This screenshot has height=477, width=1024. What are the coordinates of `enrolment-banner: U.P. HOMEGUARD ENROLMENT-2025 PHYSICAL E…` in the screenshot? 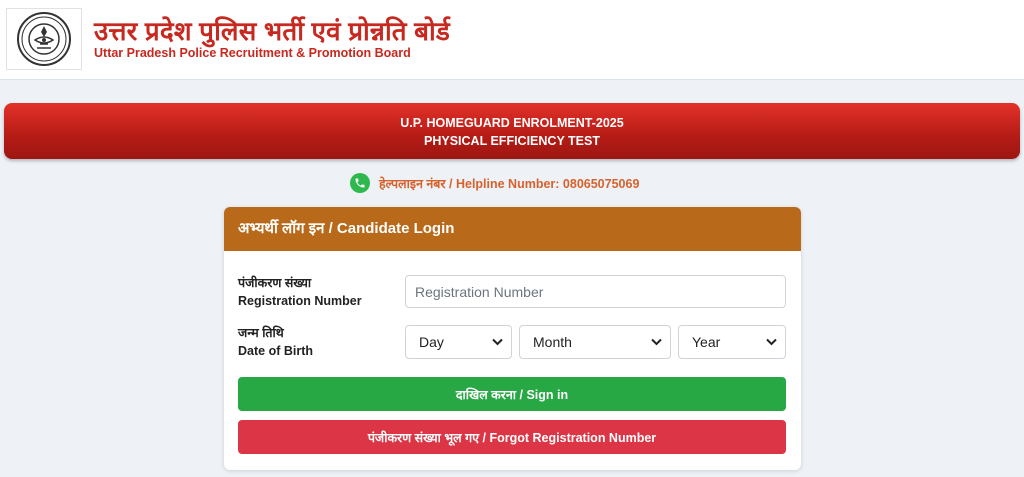 It's located at (512, 131).